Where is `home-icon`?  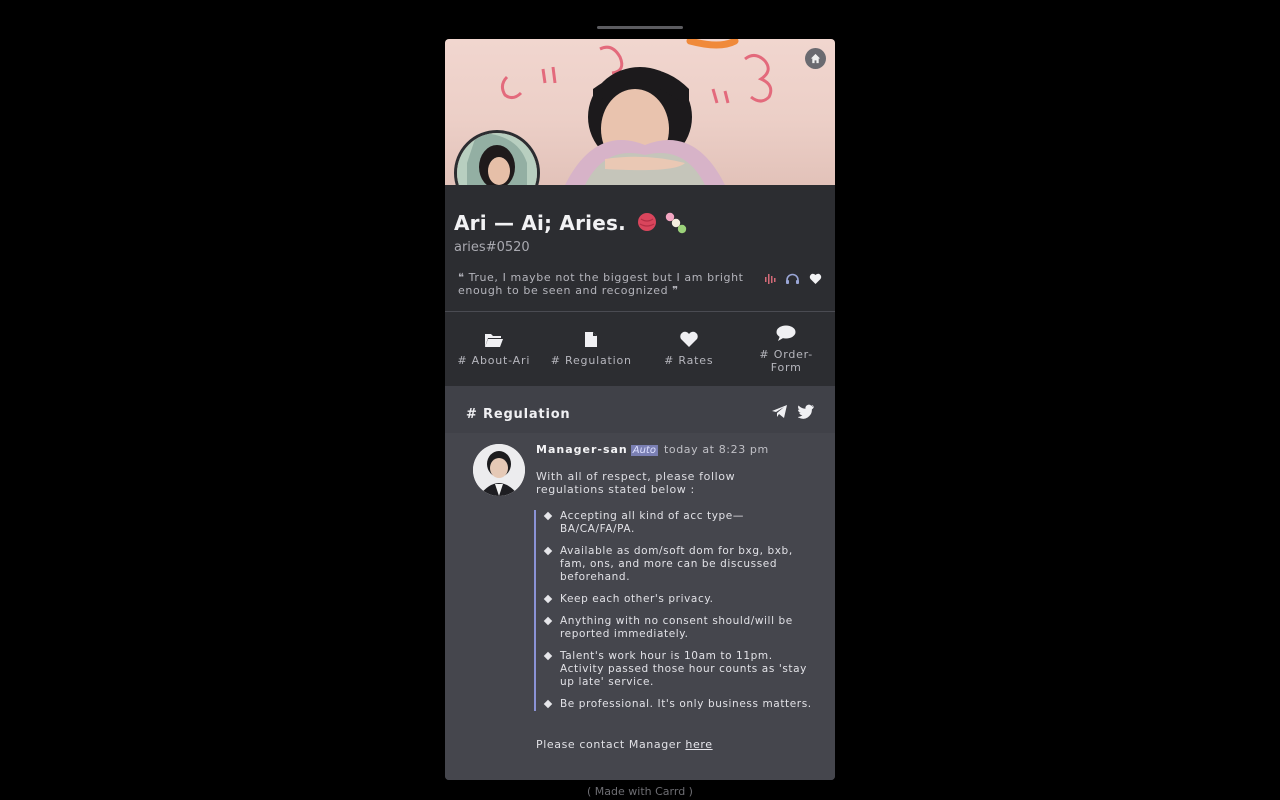
home-icon is located at coordinates (815, 58).